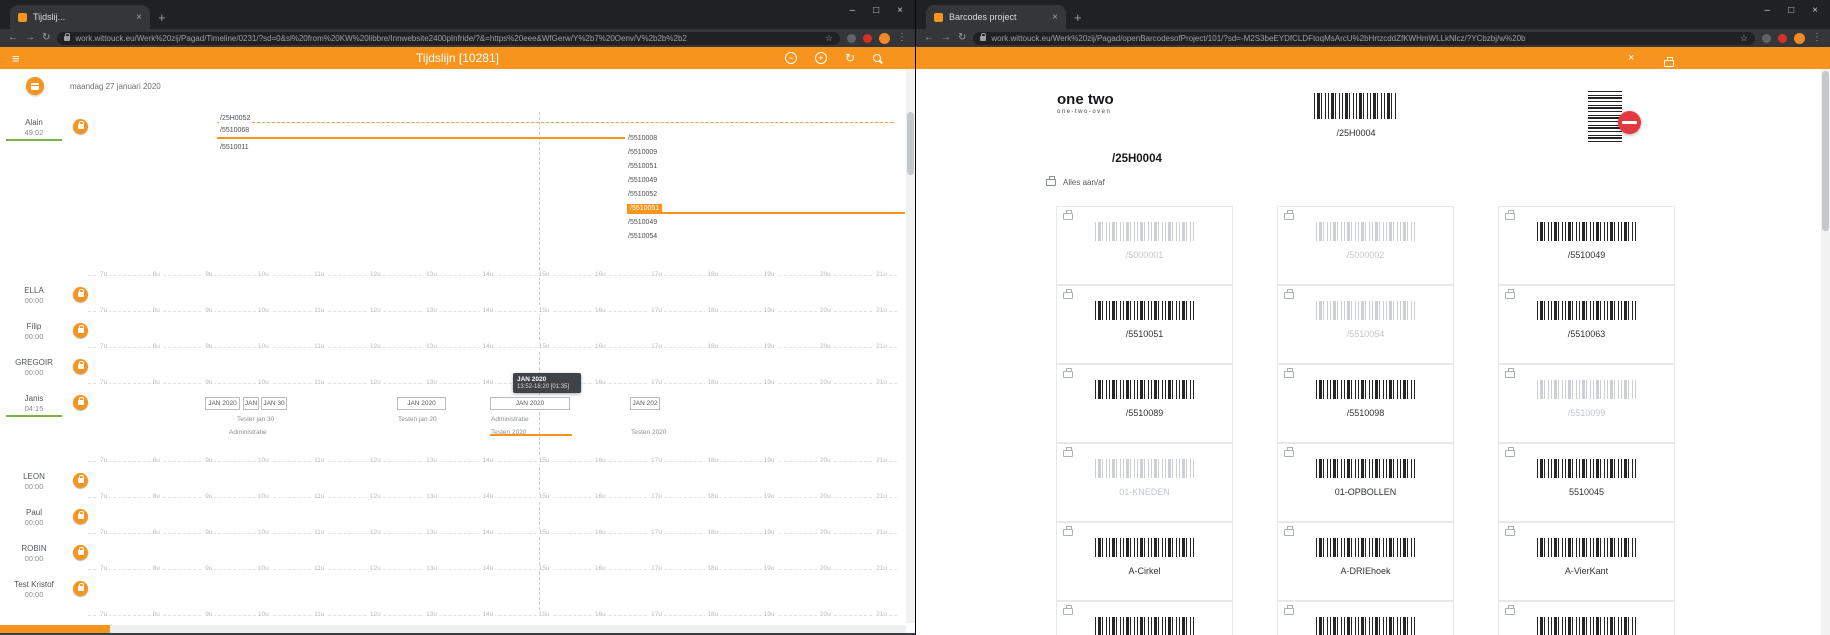 The height and width of the screenshot is (635, 1830). I want to click on barcode-card: /5510063, so click(1586, 324).